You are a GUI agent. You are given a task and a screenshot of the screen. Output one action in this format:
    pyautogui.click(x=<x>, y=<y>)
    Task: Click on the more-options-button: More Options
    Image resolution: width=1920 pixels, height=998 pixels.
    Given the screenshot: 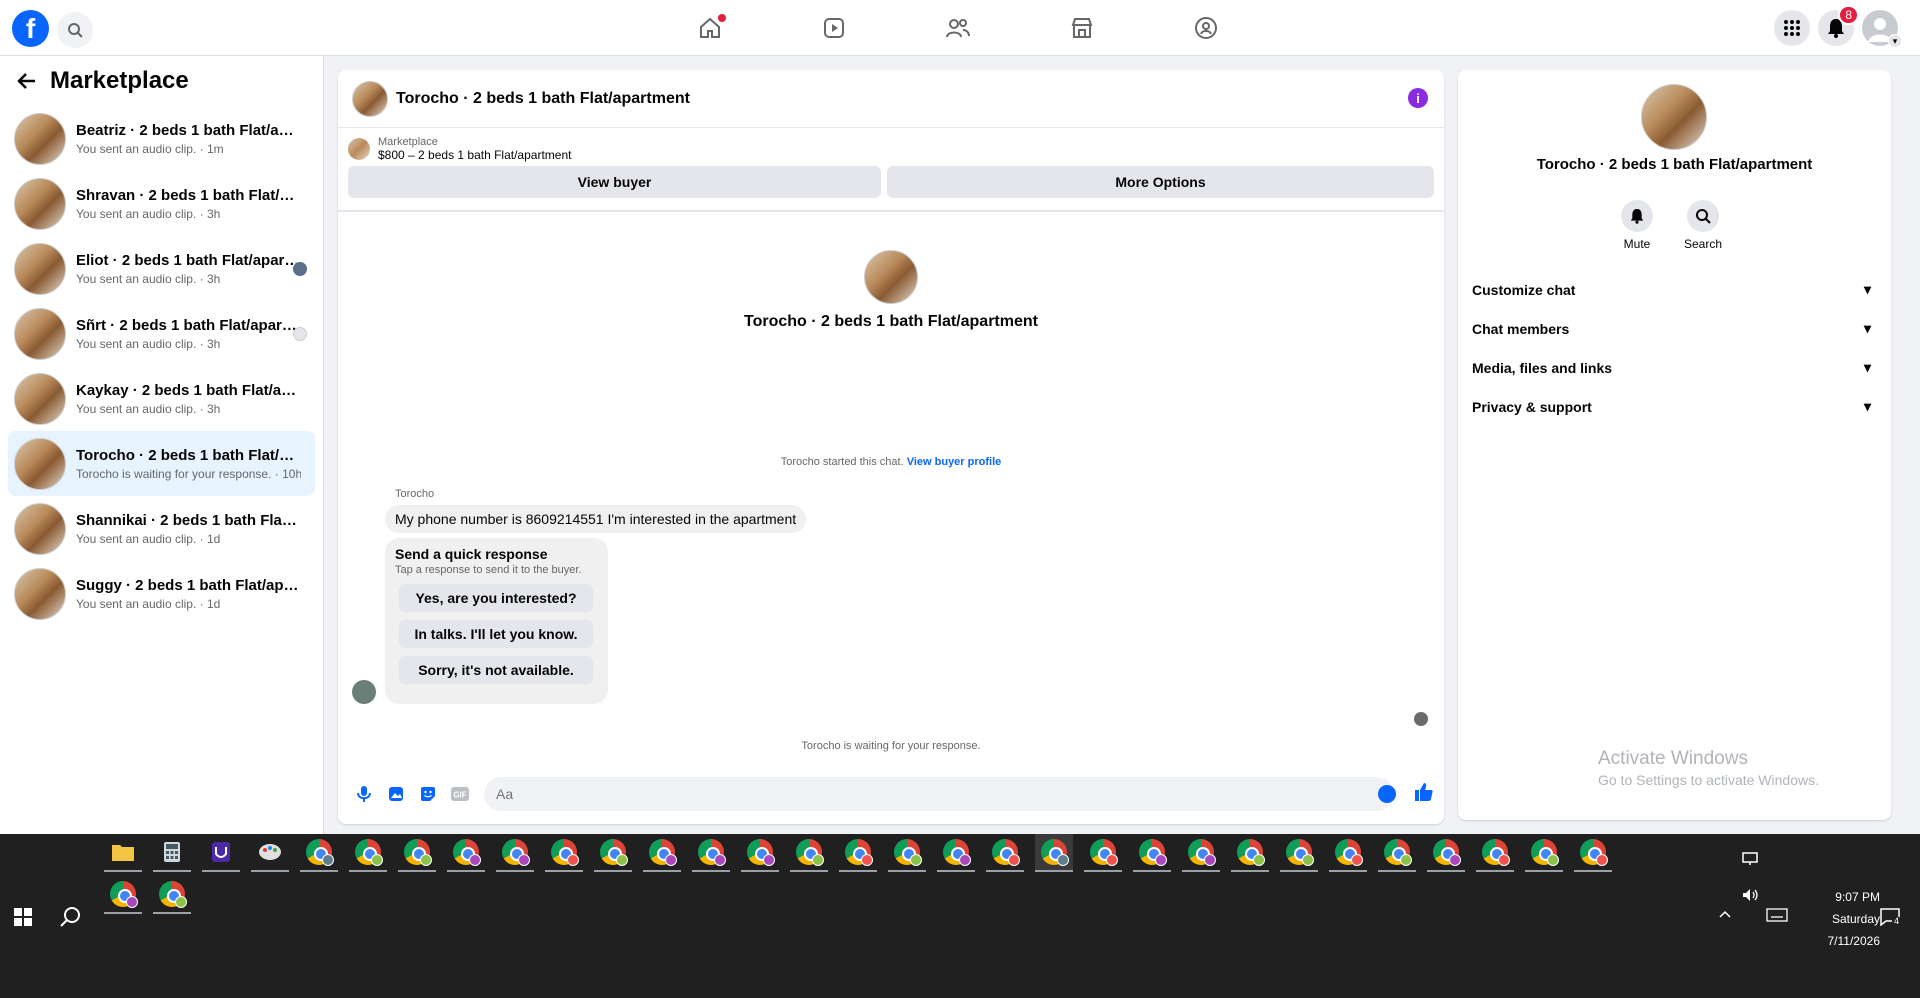 What is the action you would take?
    pyautogui.click(x=1160, y=182)
    